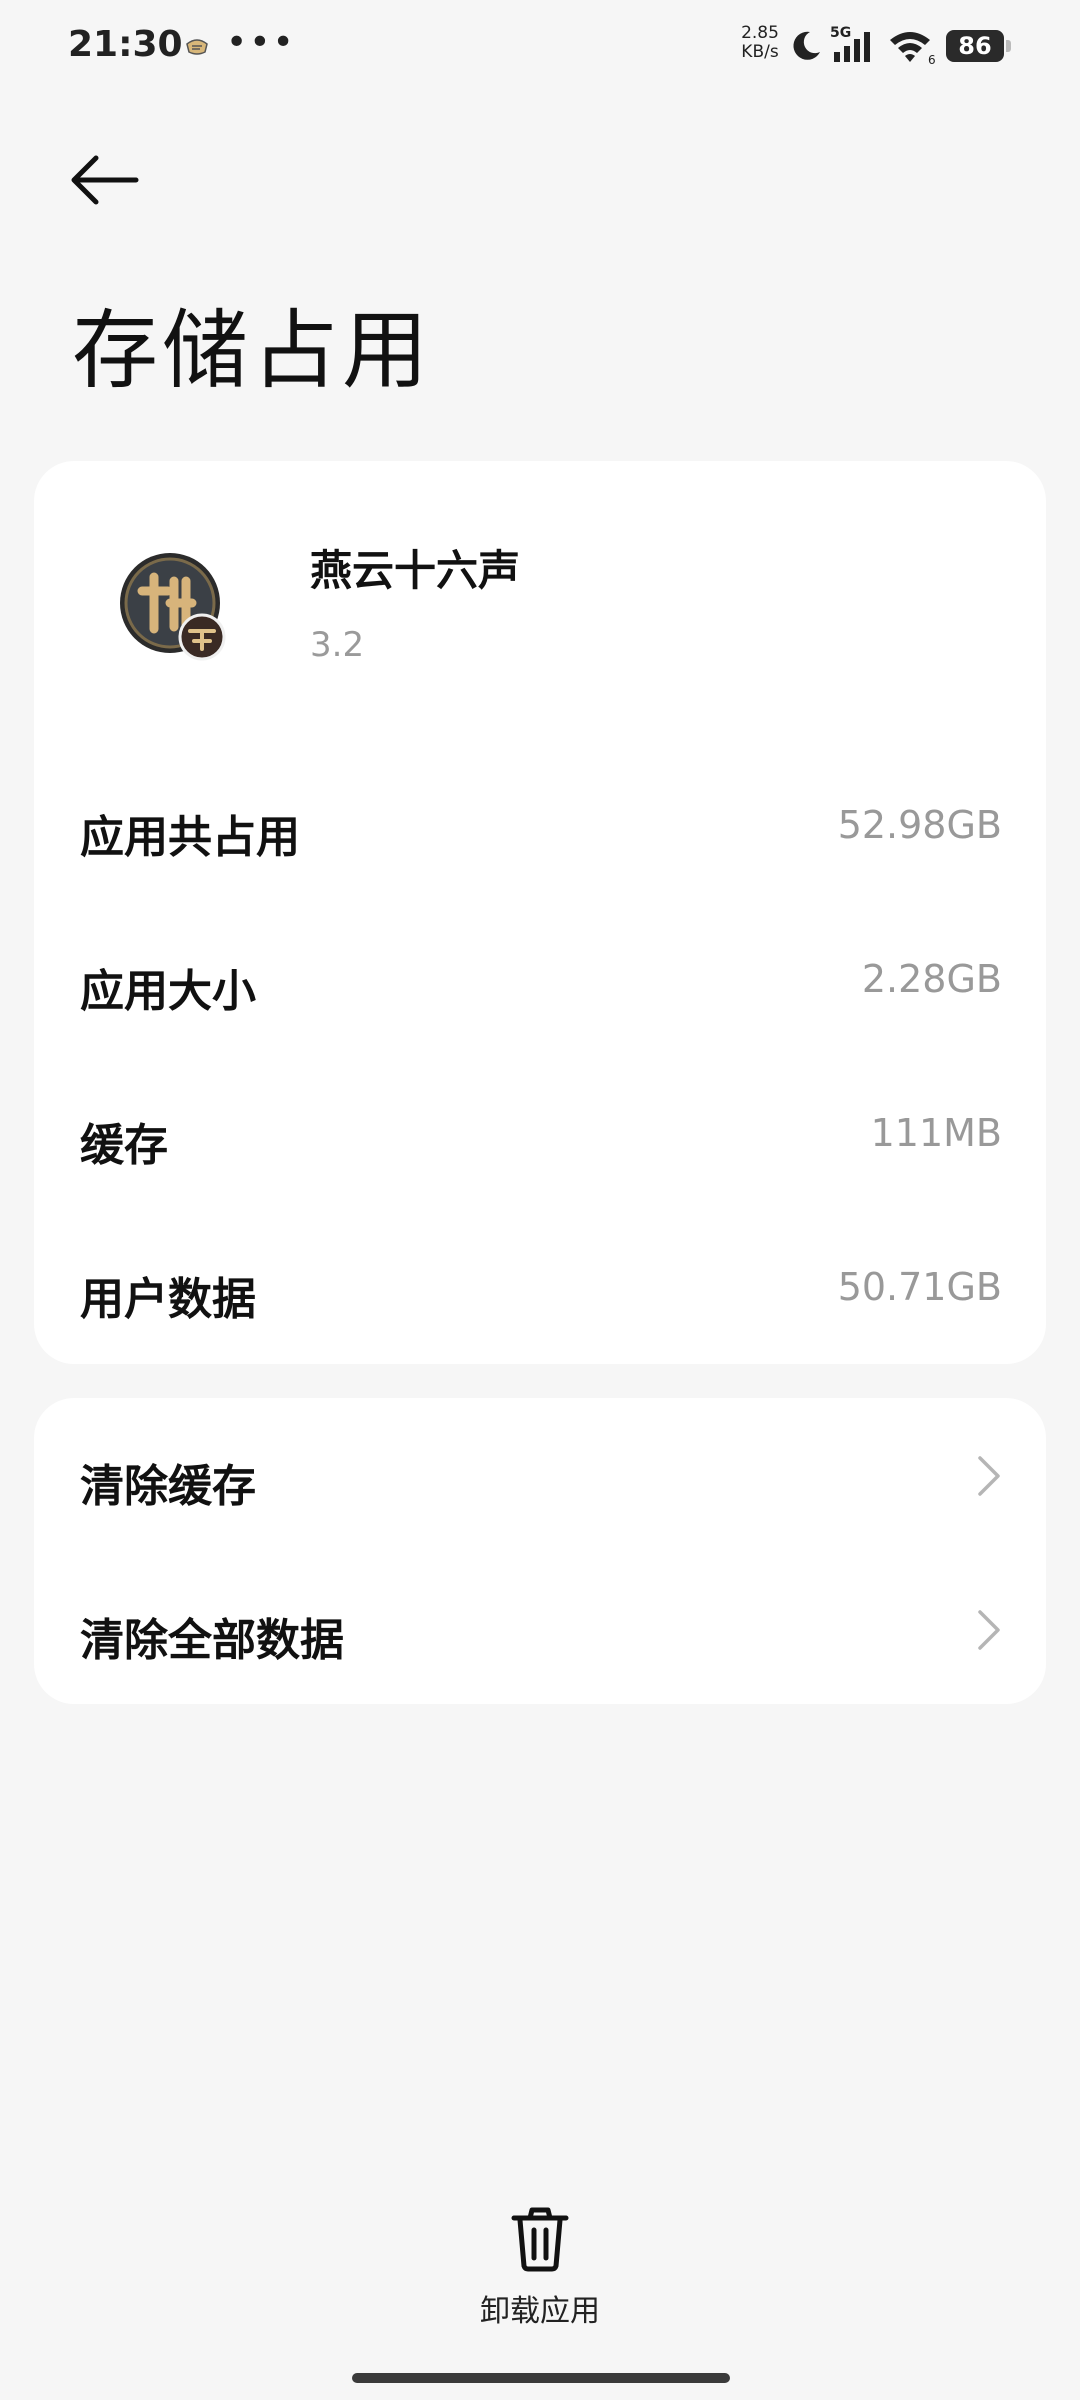  Describe the element at coordinates (919, 1287) in the screenshot. I see `storage-row-value: 50.71GB` at that location.